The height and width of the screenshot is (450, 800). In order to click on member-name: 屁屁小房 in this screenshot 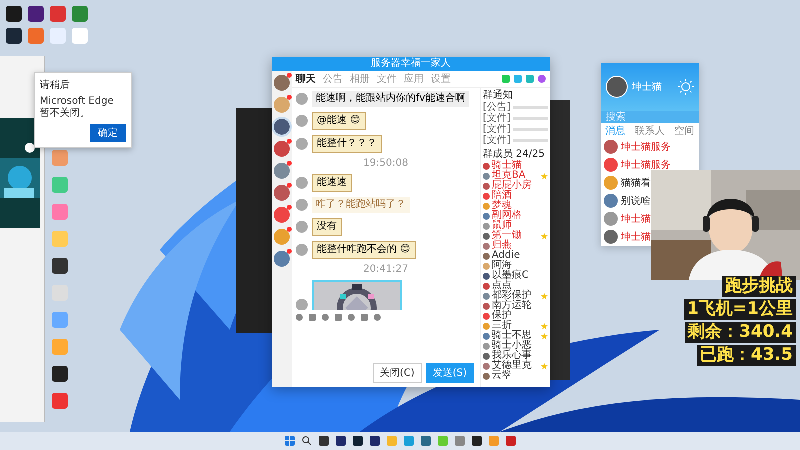, I will do `click(512, 186)`.